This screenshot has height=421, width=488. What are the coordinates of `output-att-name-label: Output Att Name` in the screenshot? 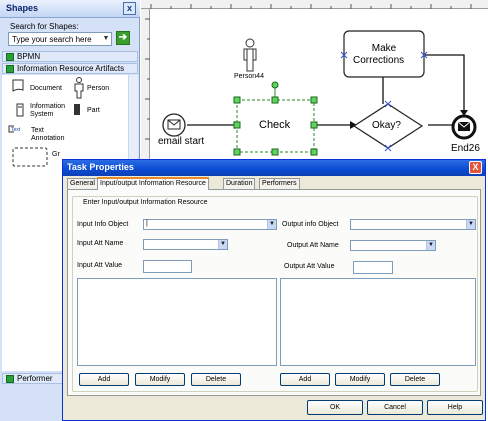 It's located at (313, 245).